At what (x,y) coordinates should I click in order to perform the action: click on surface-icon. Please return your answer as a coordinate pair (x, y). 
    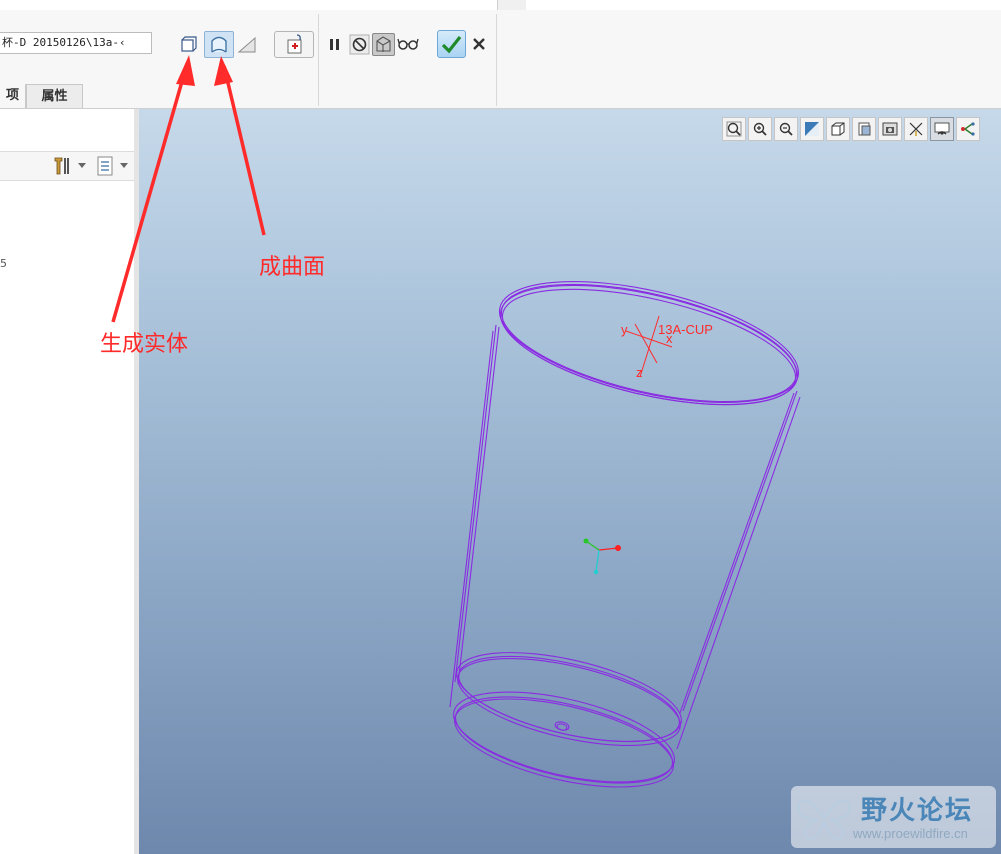
    Looking at the image, I should click on (219, 44).